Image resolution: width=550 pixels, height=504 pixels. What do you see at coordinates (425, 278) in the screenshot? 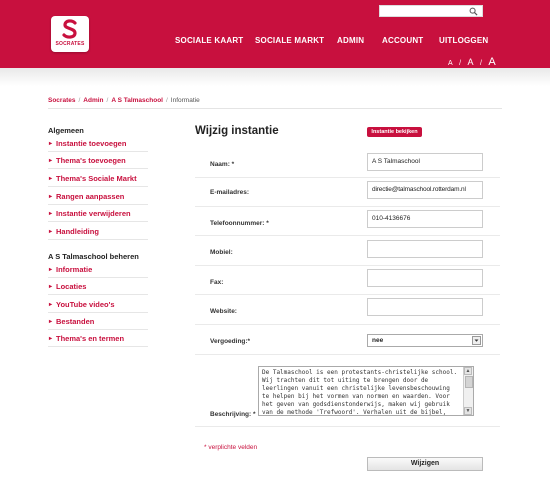
I see `fax-field` at bounding box center [425, 278].